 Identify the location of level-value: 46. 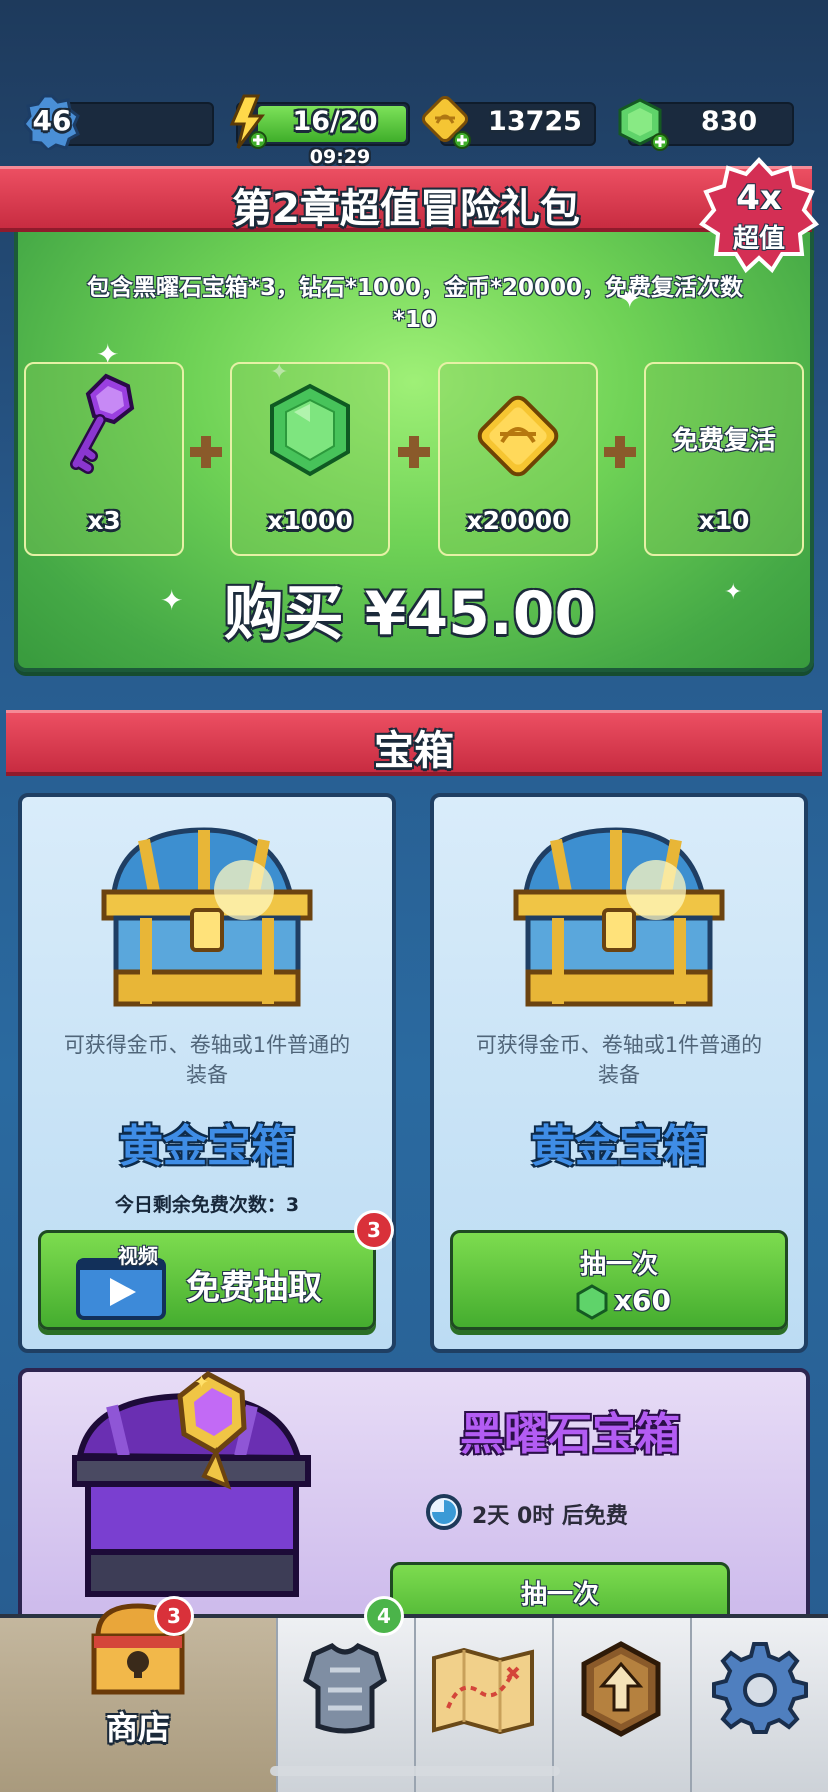
(52, 120).